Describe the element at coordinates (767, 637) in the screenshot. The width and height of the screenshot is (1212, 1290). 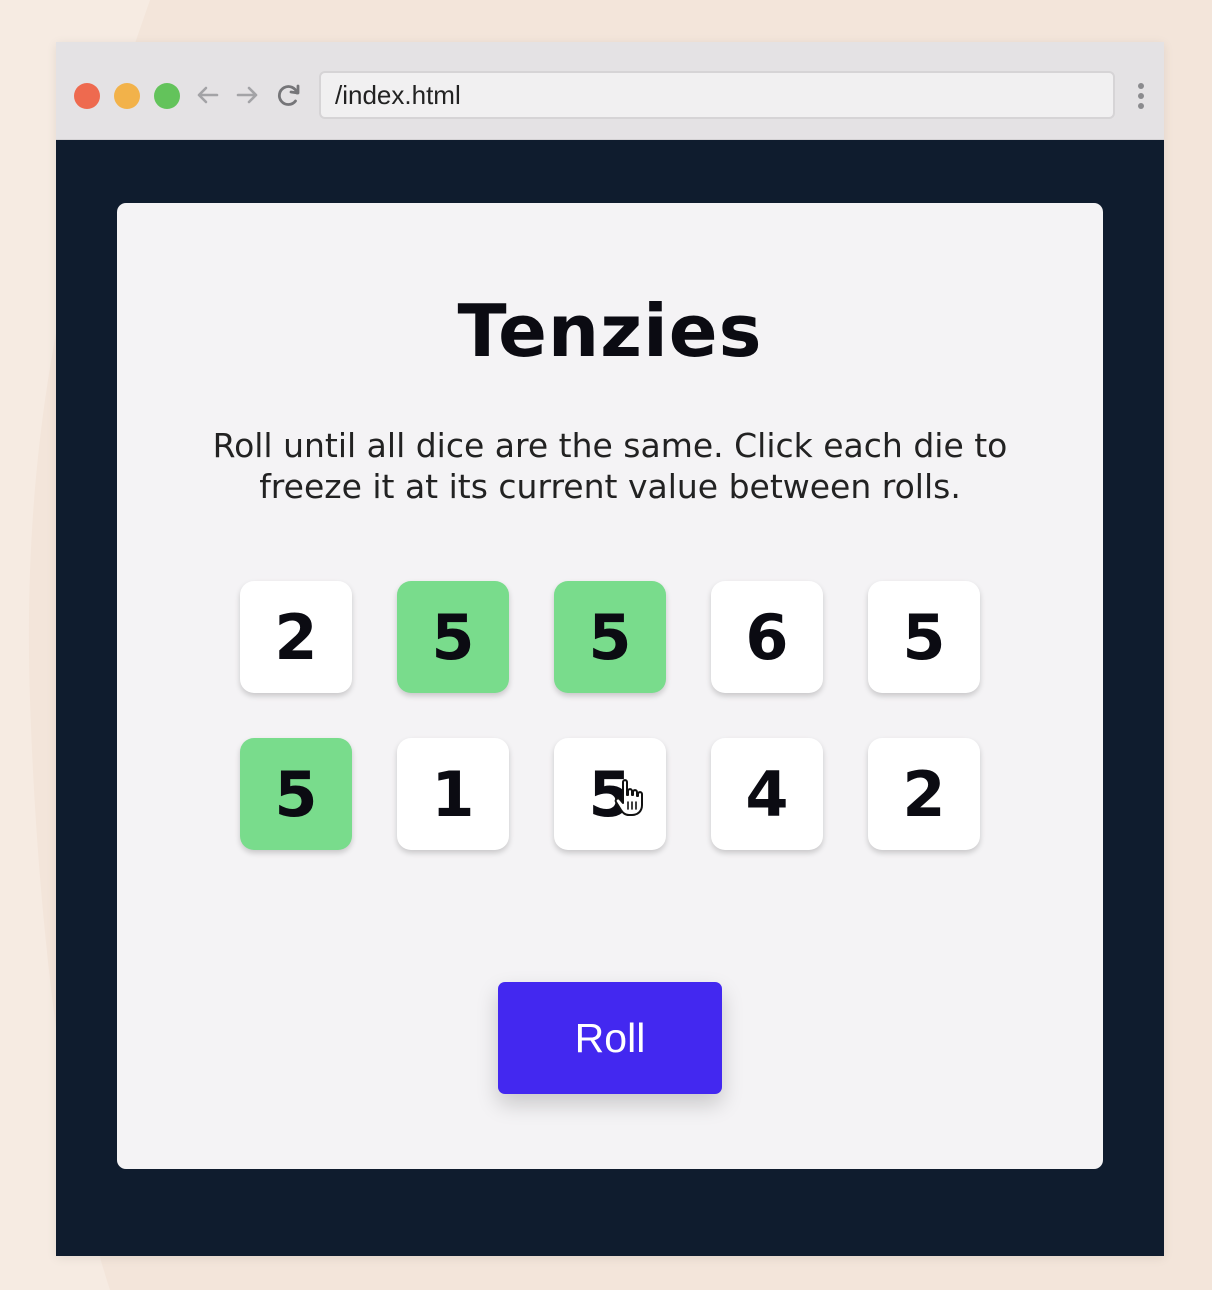
I see `die: 6` at that location.